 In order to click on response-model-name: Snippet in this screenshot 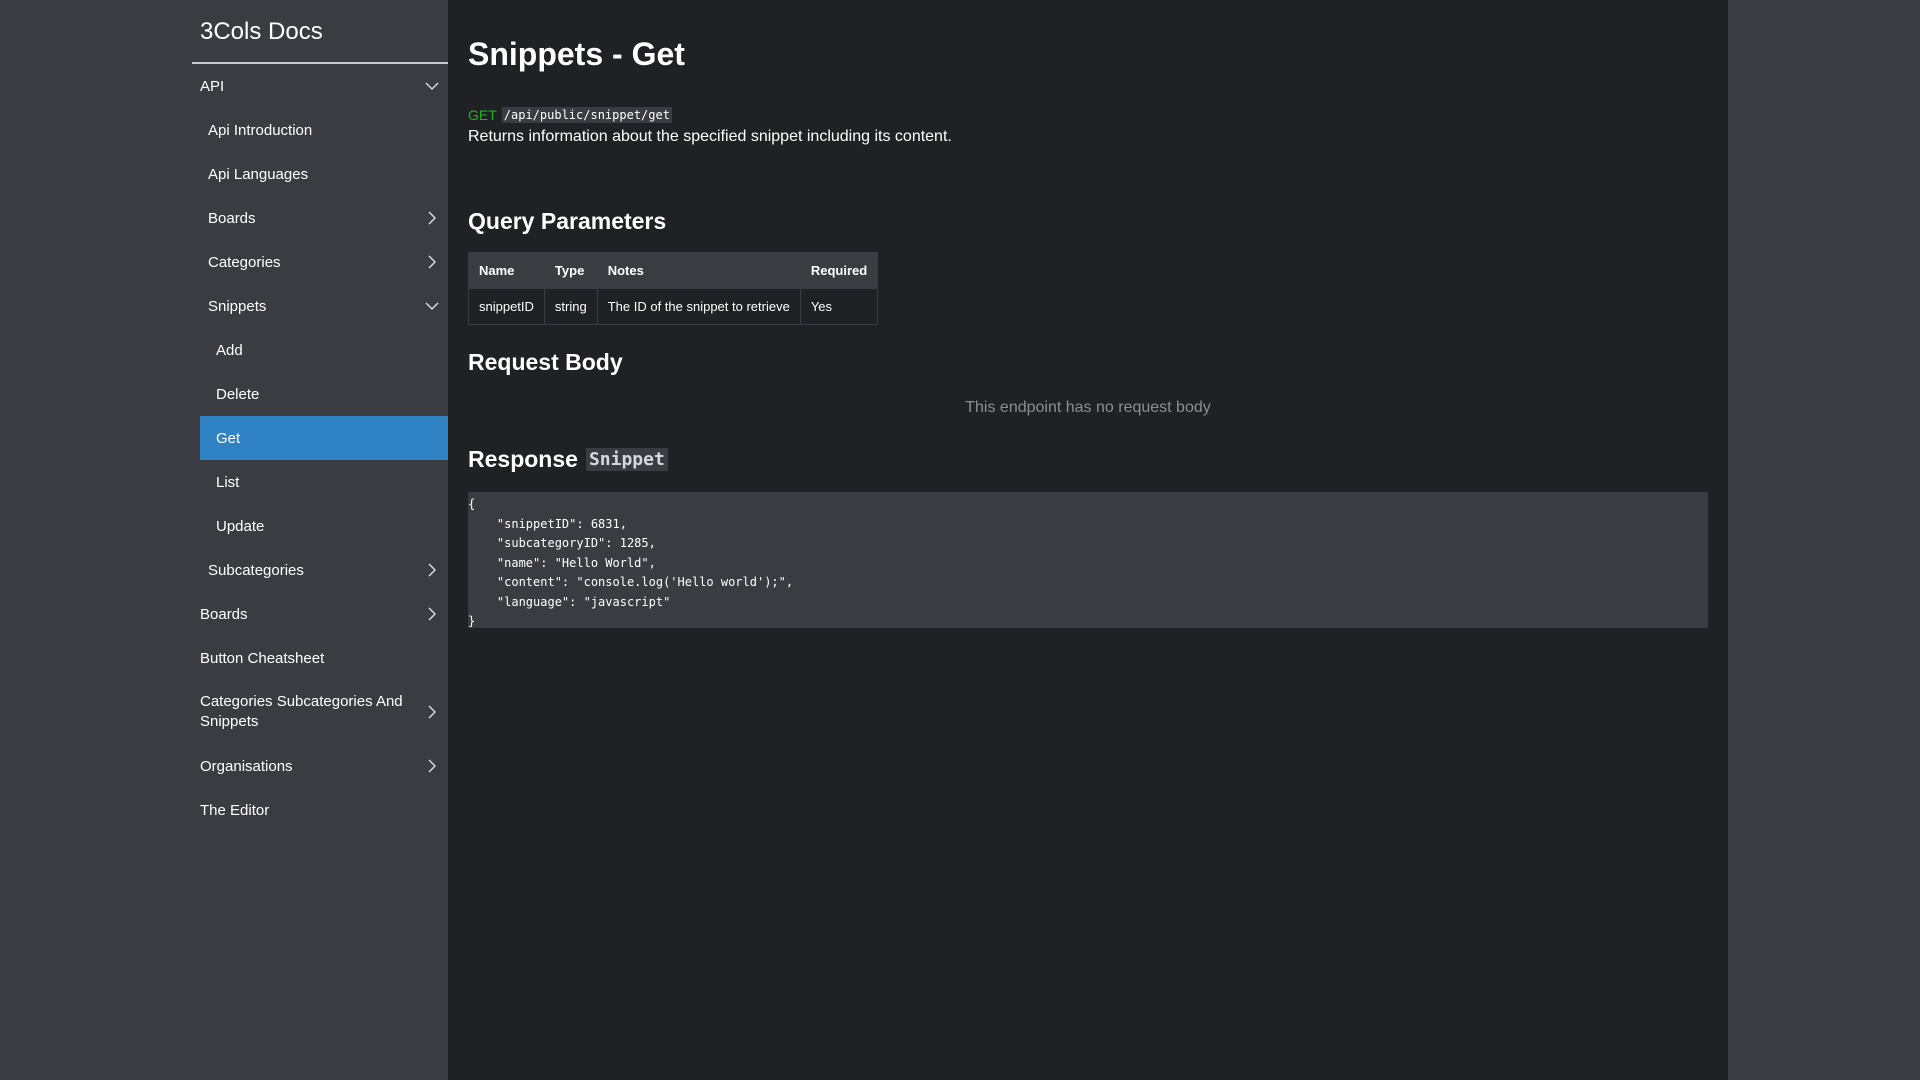, I will do `click(626, 459)`.